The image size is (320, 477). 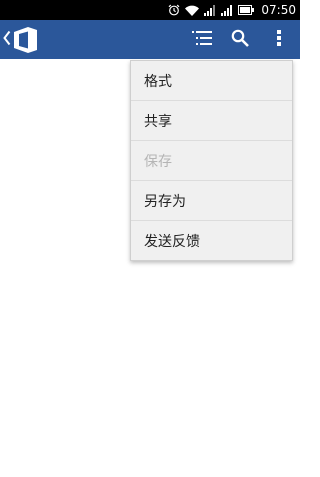 I want to click on outline-button, so click(x=202, y=39).